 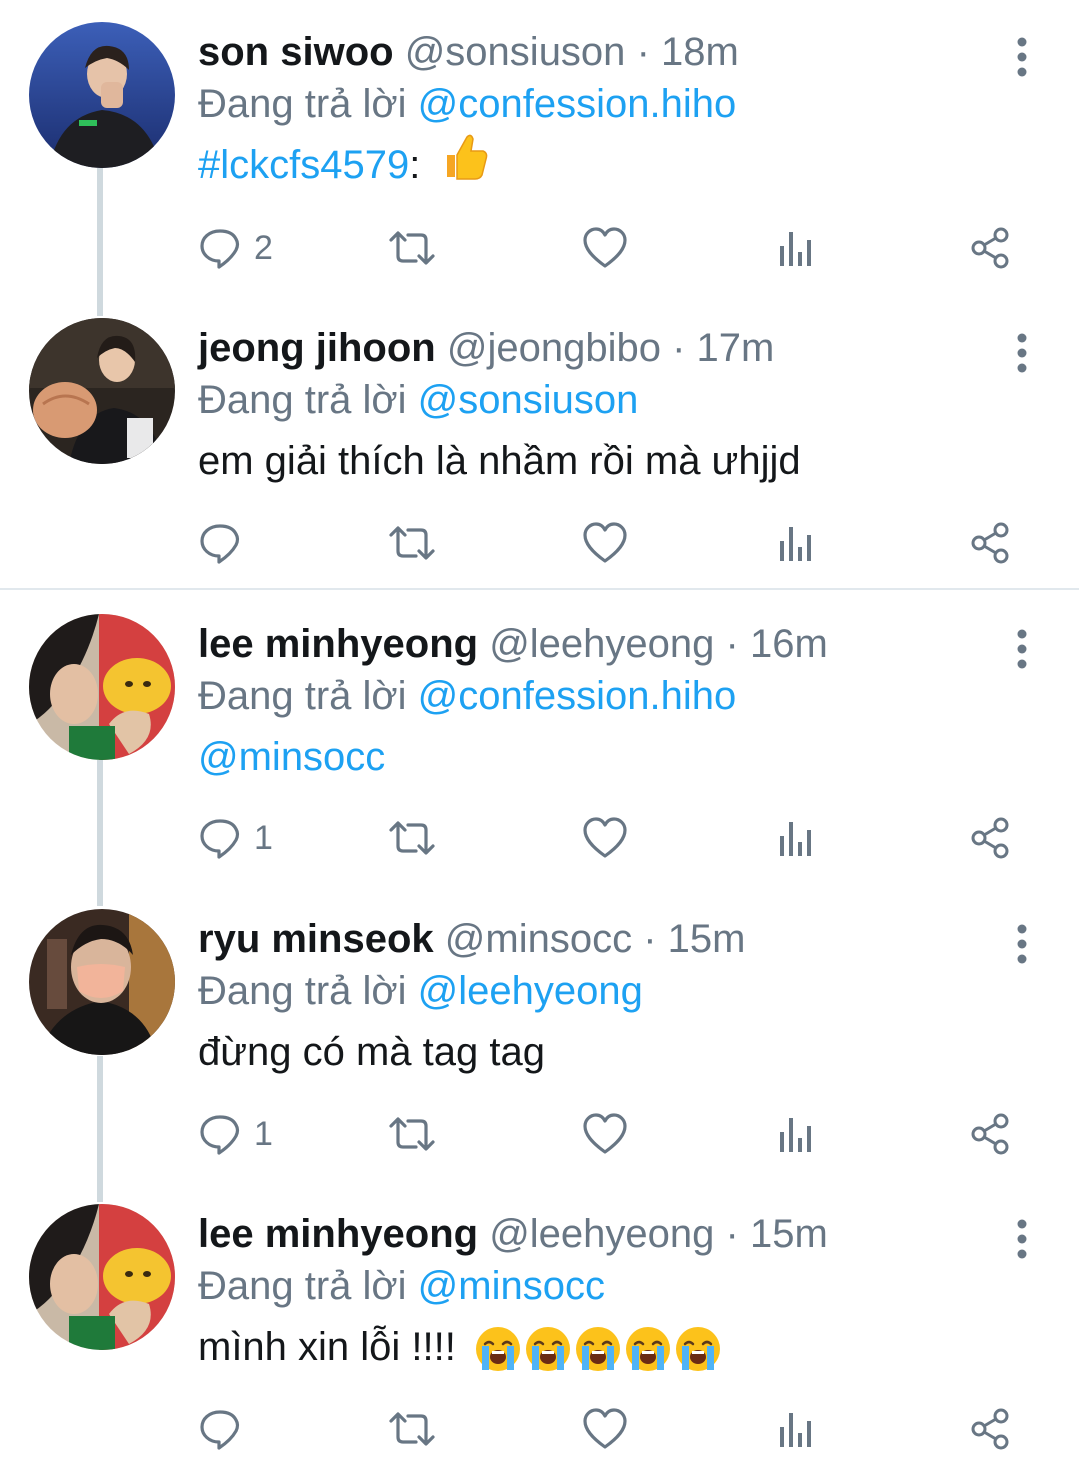 What do you see at coordinates (317, 348) in the screenshot?
I see `display-name: jeong jihoon` at bounding box center [317, 348].